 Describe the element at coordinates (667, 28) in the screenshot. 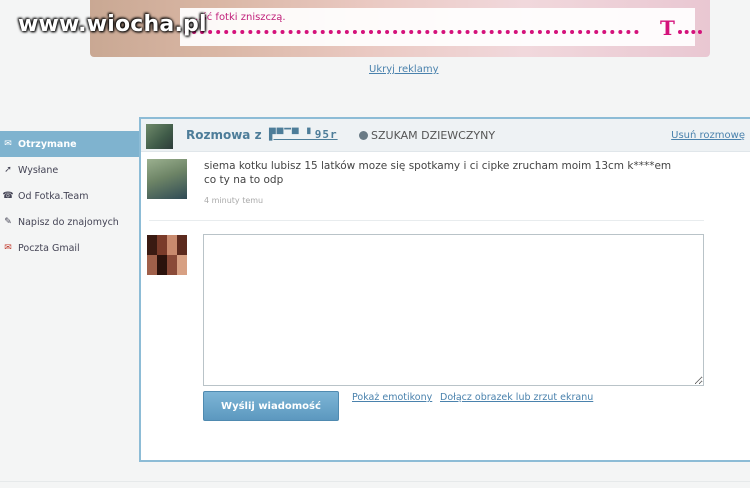

I see `telekom-logo: T` at that location.